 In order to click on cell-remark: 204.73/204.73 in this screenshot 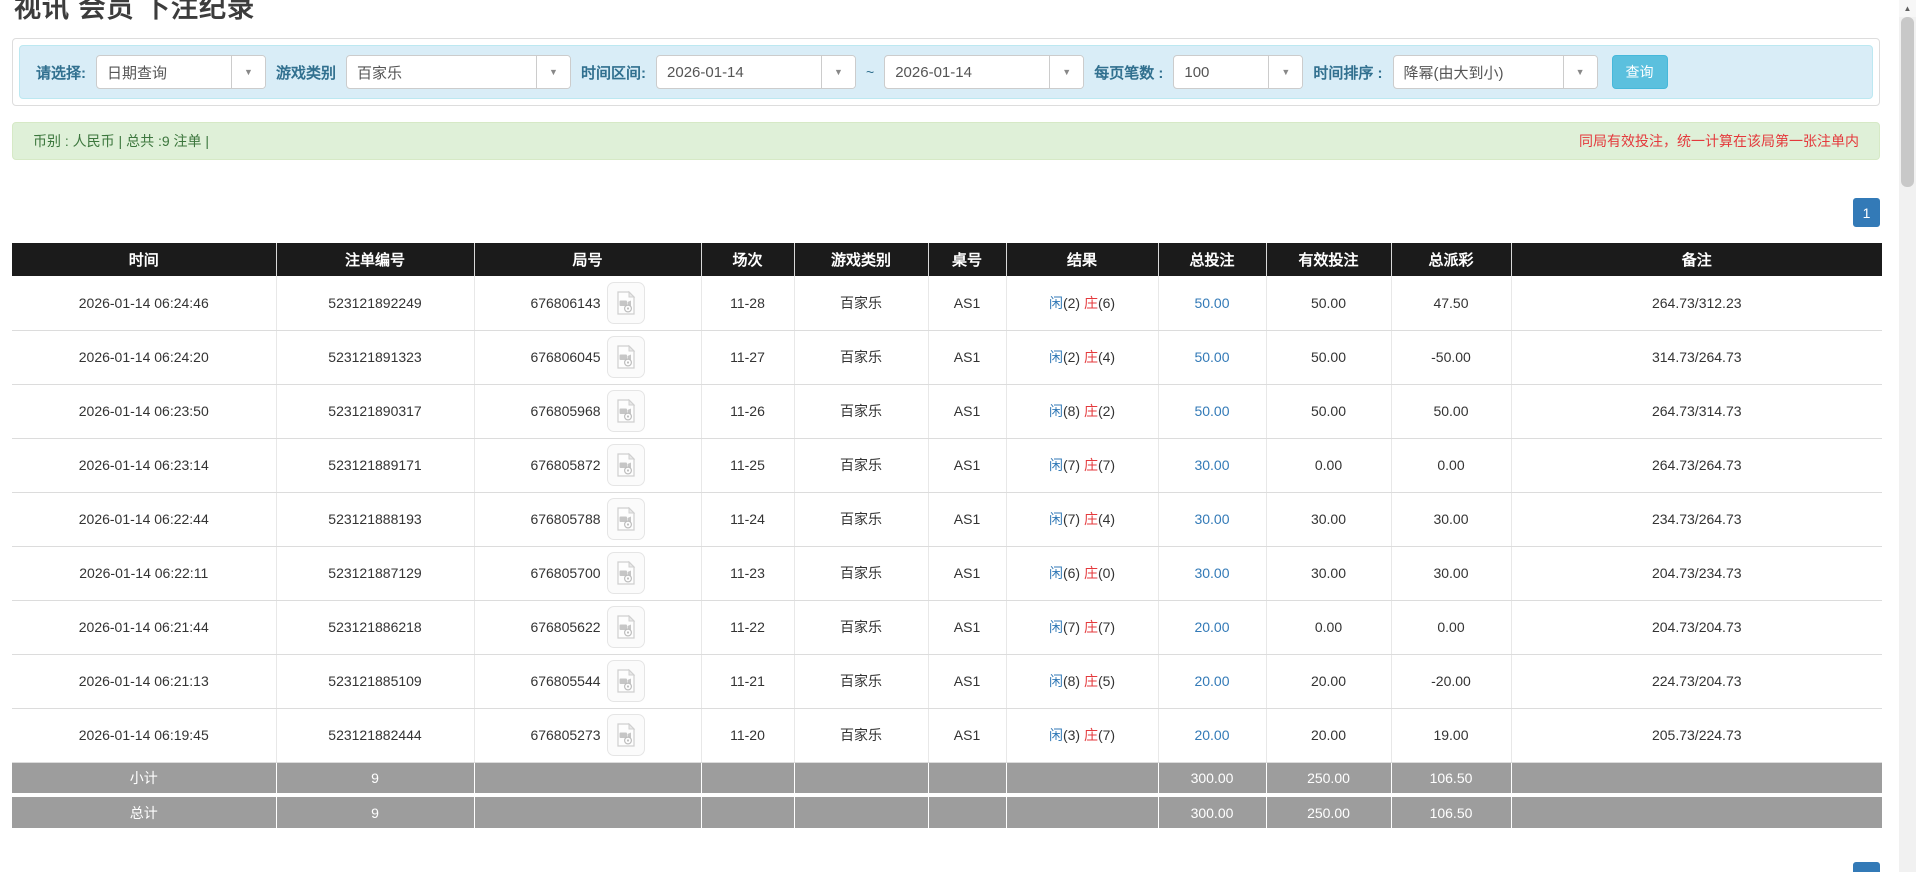, I will do `click(1696, 627)`.